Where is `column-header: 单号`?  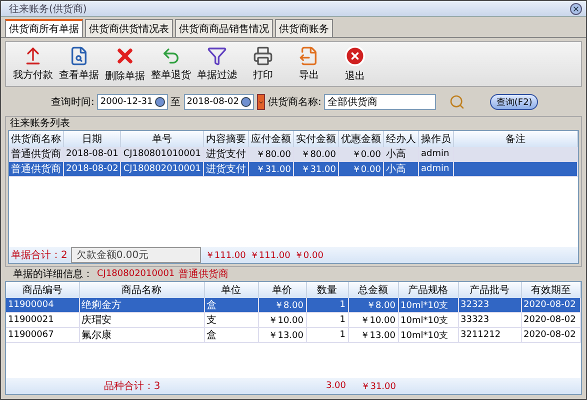
column-header: 单号 is located at coordinates (162, 139).